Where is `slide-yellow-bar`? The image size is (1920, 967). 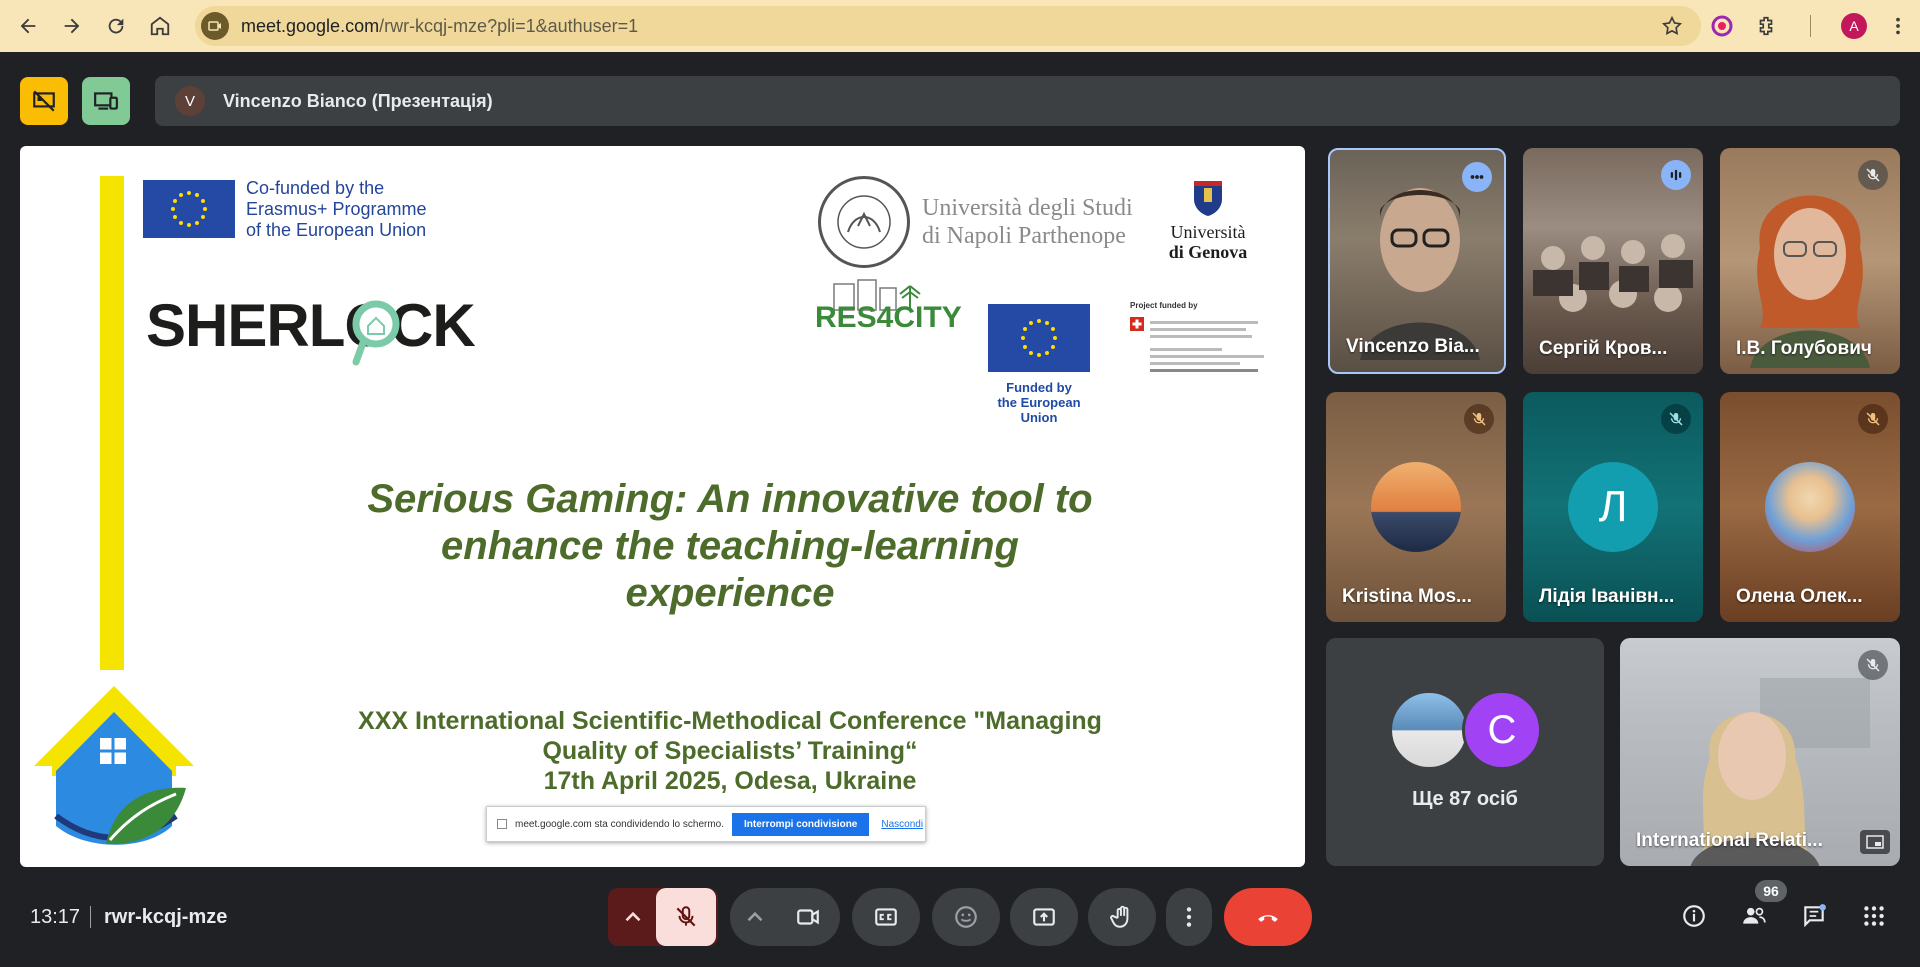 slide-yellow-bar is located at coordinates (112, 423).